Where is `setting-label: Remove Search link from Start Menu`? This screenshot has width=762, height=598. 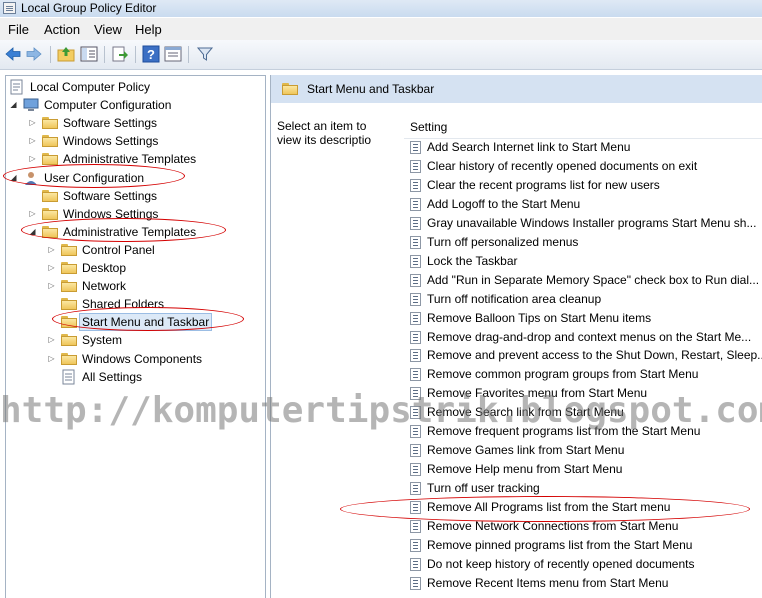
setting-label: Remove Search link from Start Menu is located at coordinates (525, 412).